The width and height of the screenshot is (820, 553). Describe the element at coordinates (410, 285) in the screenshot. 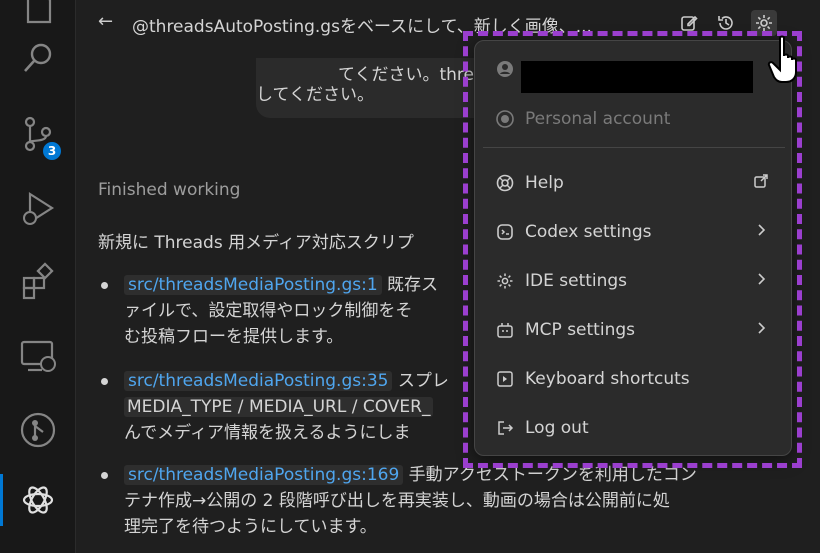

I see `bullet-text: 既存ス` at that location.